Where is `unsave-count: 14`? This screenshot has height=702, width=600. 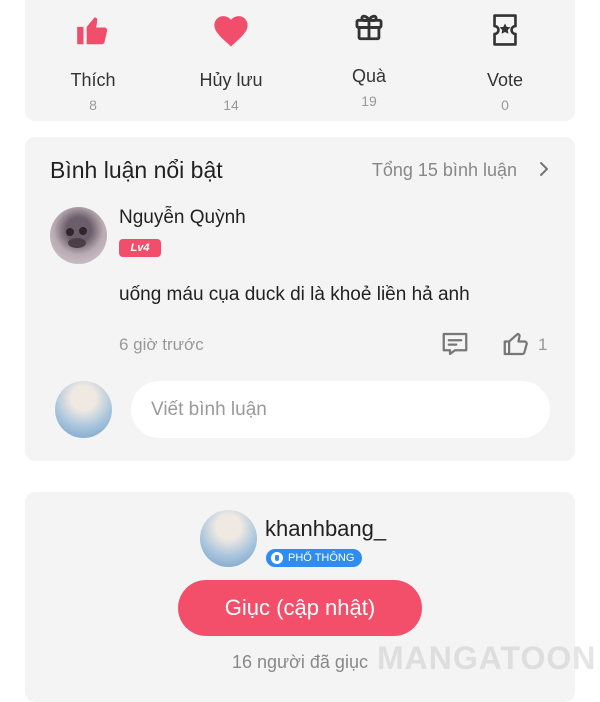 unsave-count: 14 is located at coordinates (231, 105).